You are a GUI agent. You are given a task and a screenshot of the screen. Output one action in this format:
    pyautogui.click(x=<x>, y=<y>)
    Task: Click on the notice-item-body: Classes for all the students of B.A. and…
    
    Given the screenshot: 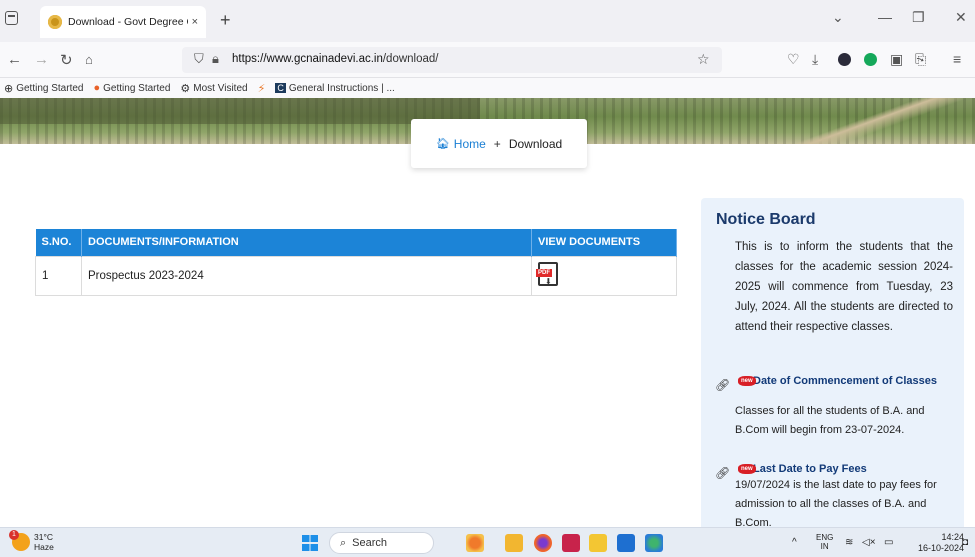 What is the action you would take?
    pyautogui.click(x=830, y=420)
    